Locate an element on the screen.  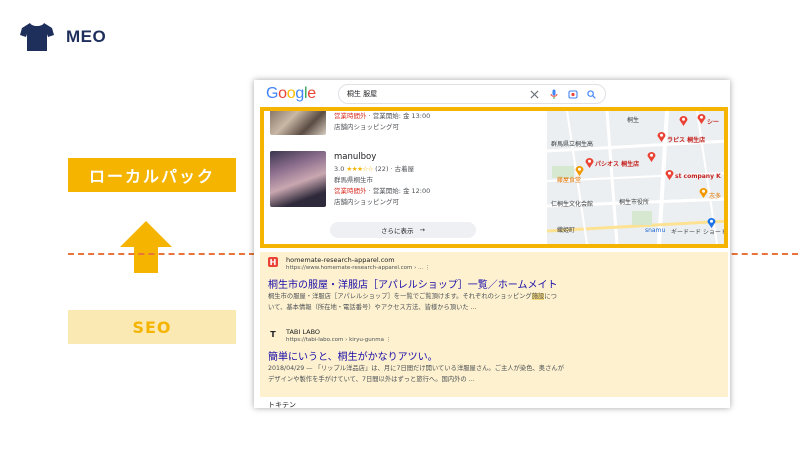
search-header: Google 桐生 服屋 is located at coordinates (492, 94).